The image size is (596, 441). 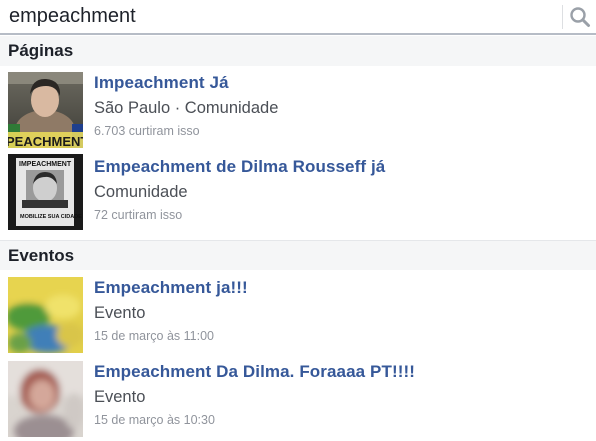 I want to click on page-subtitle: São Paulo · Comunidade, so click(x=186, y=108).